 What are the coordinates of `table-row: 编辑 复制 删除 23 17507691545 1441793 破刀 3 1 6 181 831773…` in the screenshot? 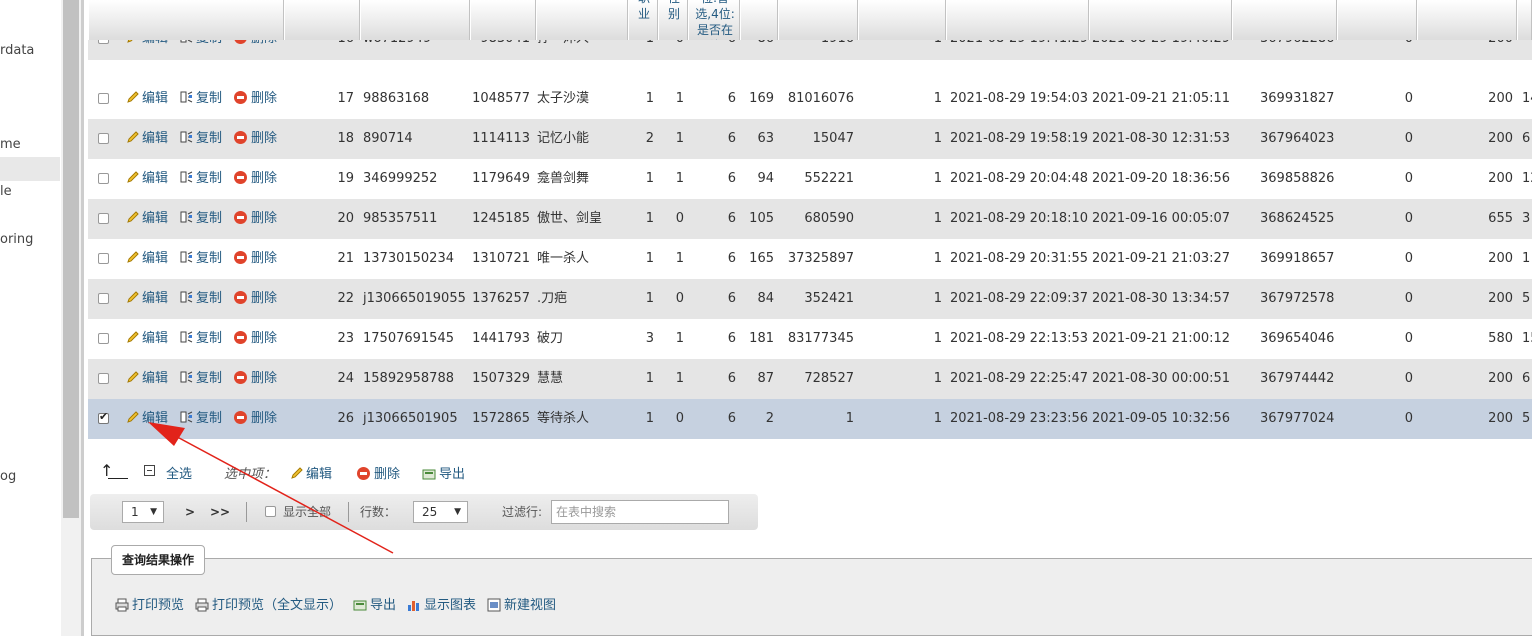 It's located at (810, 339).